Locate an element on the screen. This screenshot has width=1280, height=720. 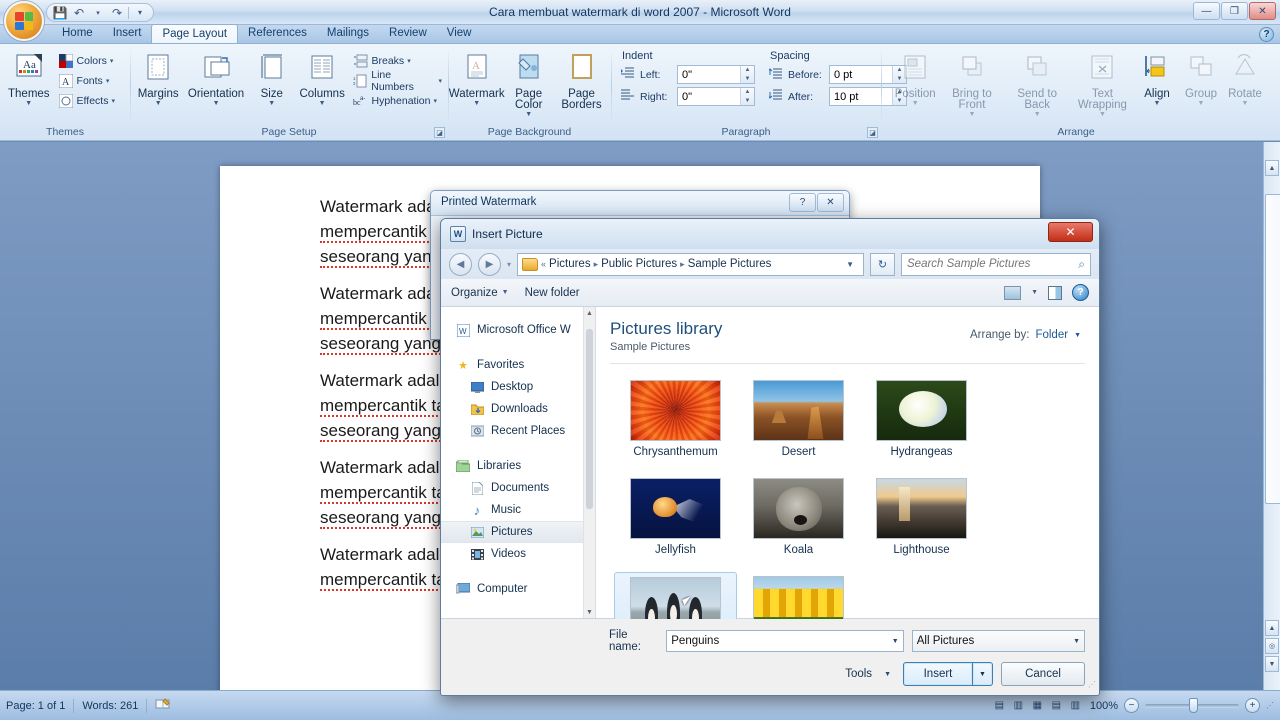
next-page-button: ▼ is located at coordinates (1272, 664).